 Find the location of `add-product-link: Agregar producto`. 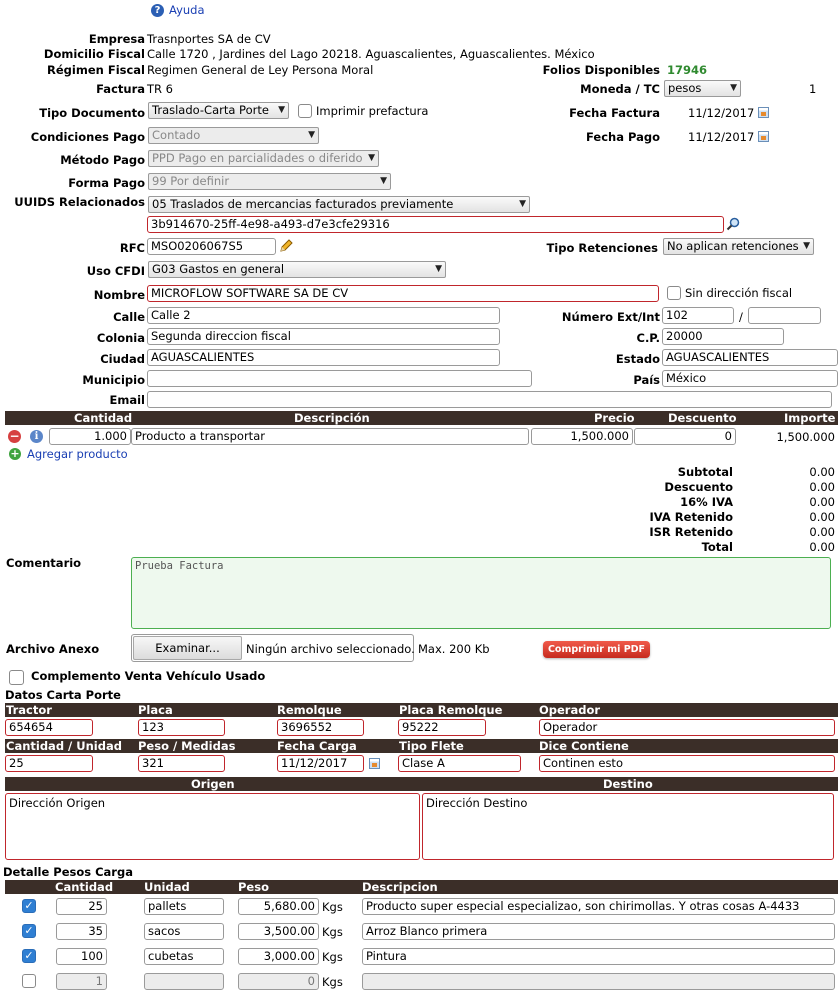

add-product-link: Agregar producto is located at coordinates (77, 454).